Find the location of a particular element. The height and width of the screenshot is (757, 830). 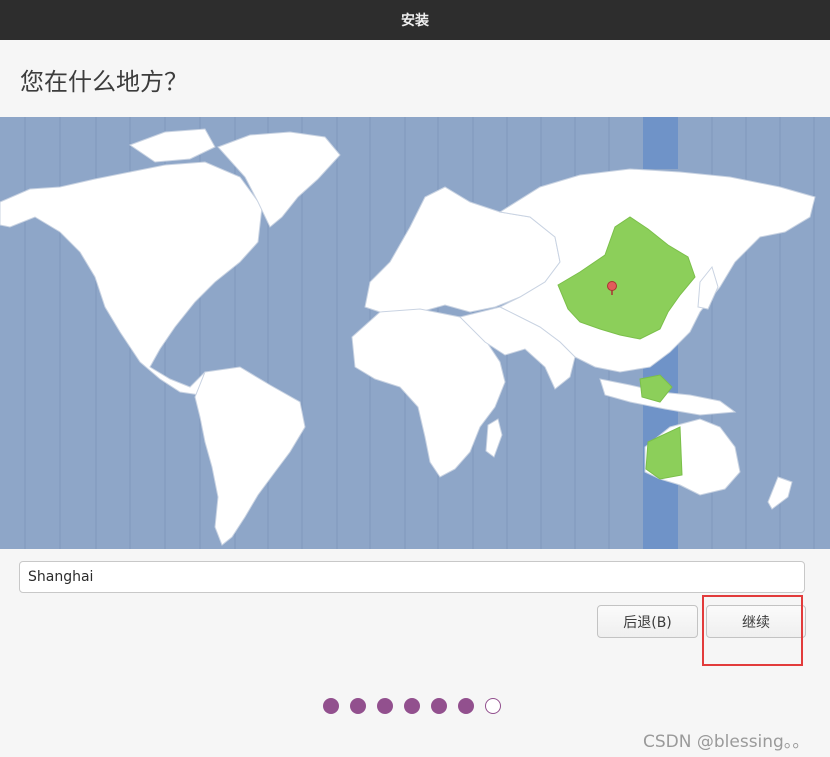

continent-south-america is located at coordinates (250, 456).